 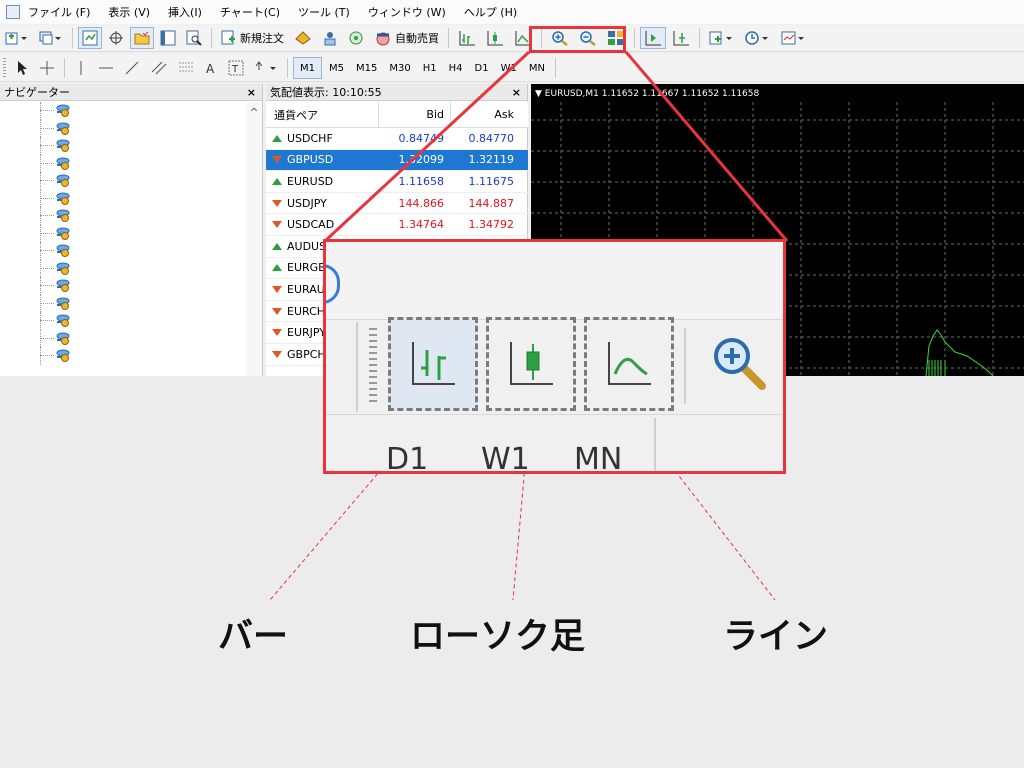 What do you see at coordinates (407, 456) in the screenshot?
I see `zoom-timeframe-d1: D1` at bounding box center [407, 456].